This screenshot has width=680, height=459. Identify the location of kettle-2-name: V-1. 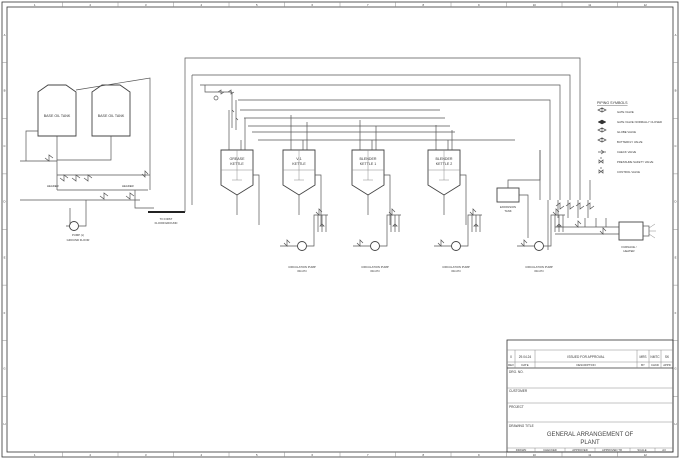
(298, 159).